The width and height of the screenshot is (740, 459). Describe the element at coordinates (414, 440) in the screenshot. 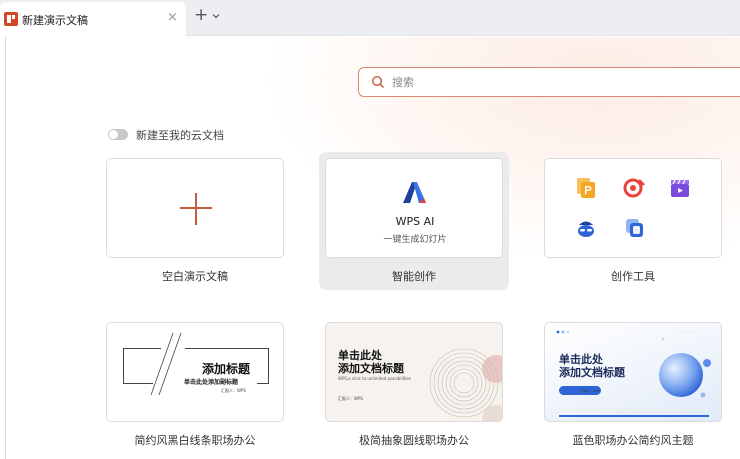

I see `template-caption: 极简抽象圆线职场办公` at that location.